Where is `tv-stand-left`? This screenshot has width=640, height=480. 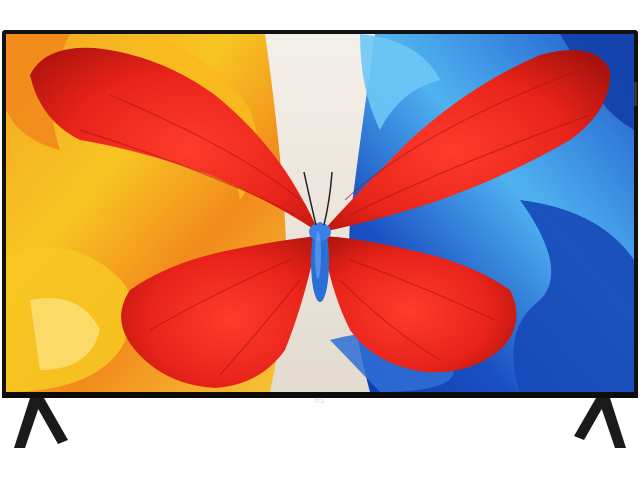 tv-stand-left is located at coordinates (41, 423).